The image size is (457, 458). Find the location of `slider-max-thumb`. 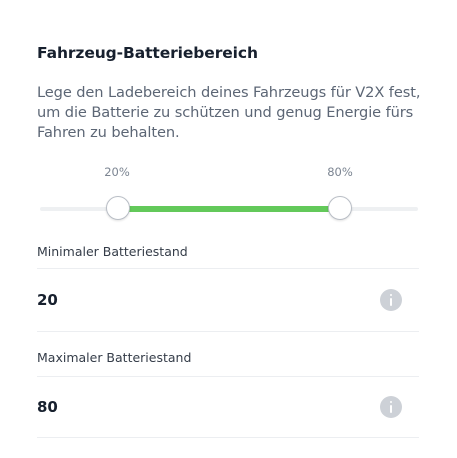

slider-max-thumb is located at coordinates (340, 208).